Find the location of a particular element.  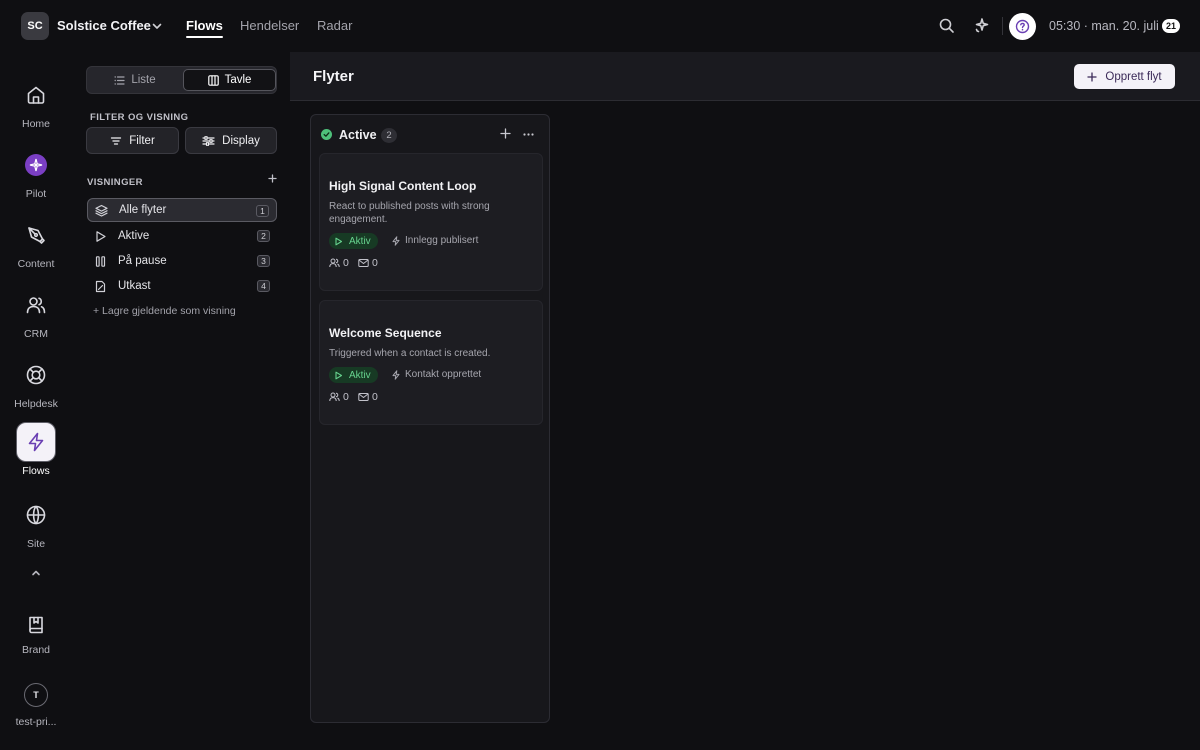

filter-section-label: FILTER OG VISNING is located at coordinates (139, 117).